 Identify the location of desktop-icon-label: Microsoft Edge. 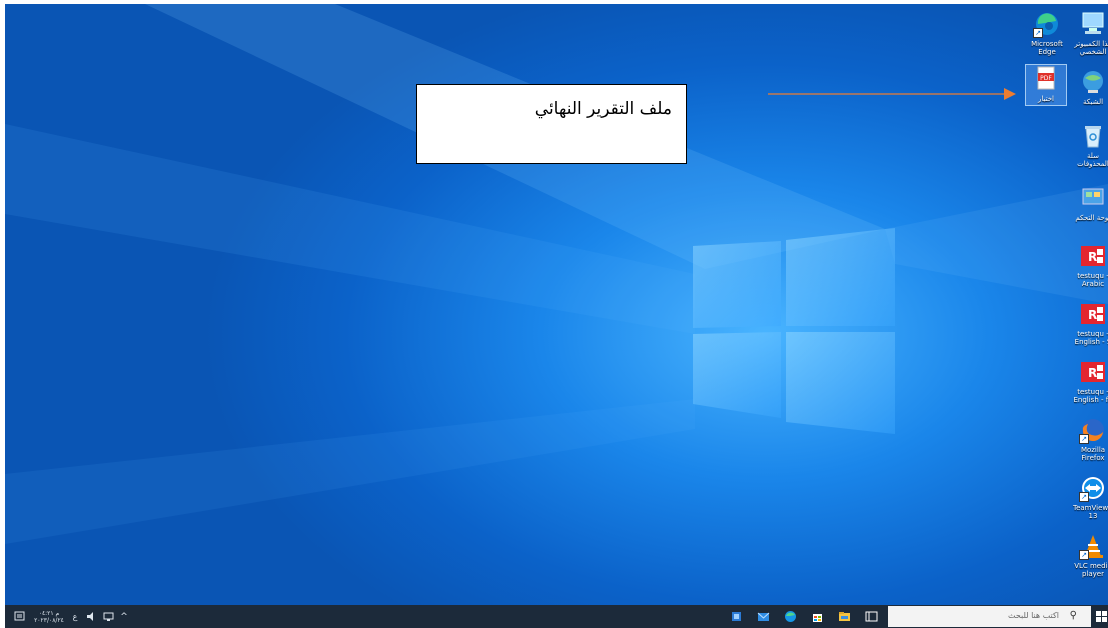
(1047, 48).